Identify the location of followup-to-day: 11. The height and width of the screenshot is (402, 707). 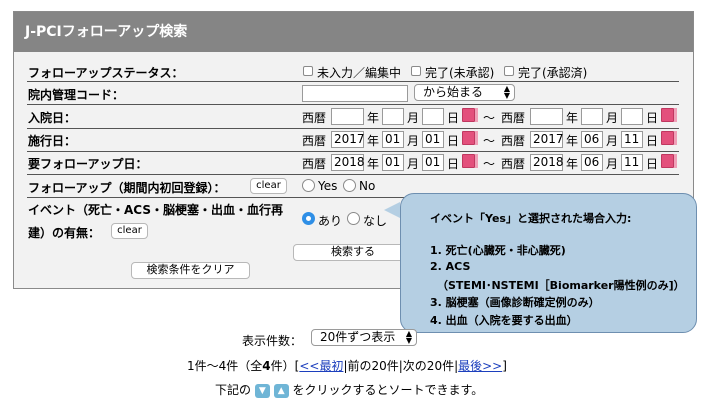
(632, 162).